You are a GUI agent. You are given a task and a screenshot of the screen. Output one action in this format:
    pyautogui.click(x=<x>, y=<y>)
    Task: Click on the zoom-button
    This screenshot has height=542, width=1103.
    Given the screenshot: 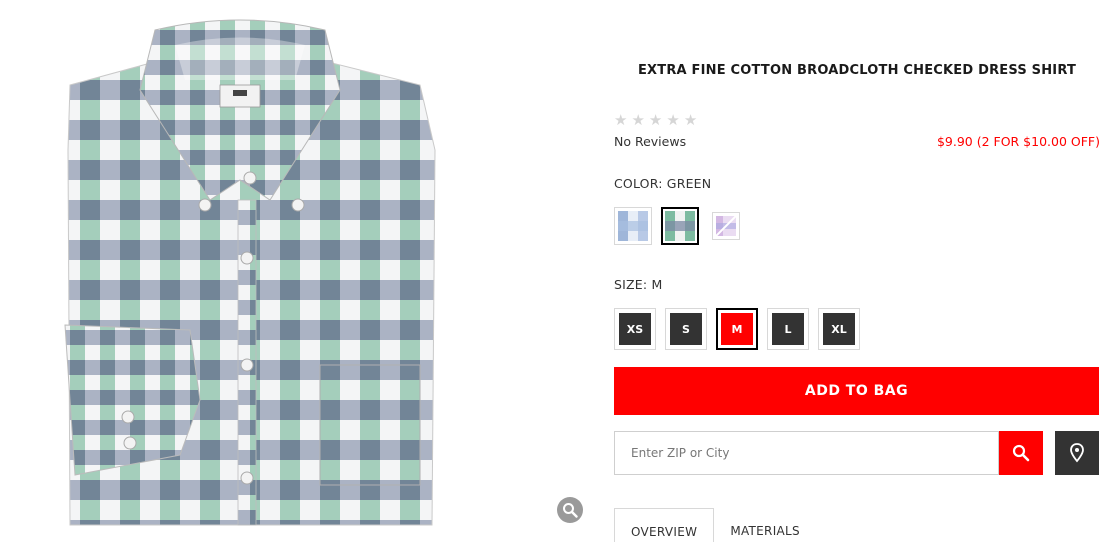 What is the action you would take?
    pyautogui.click(x=570, y=510)
    